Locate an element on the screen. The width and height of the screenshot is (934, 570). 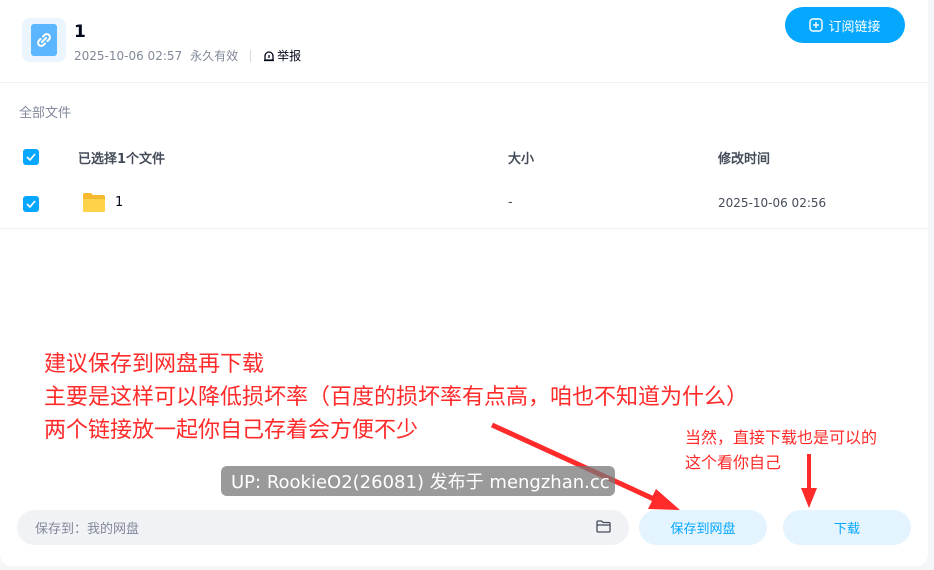
watermark: UP: RookieO2(26081) 发布于 mengzhan.cc is located at coordinates (418, 481).